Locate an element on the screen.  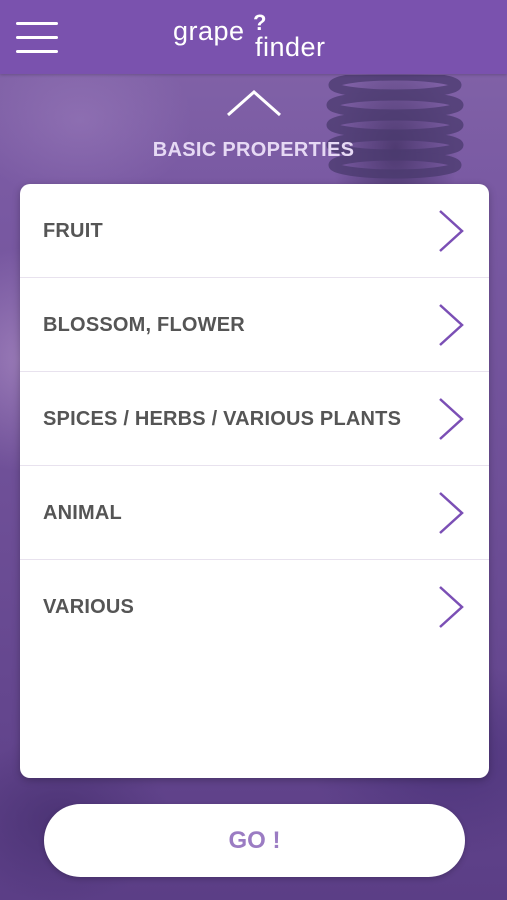
grapefinder-logo: grape ? finder is located at coordinates (255, 36).